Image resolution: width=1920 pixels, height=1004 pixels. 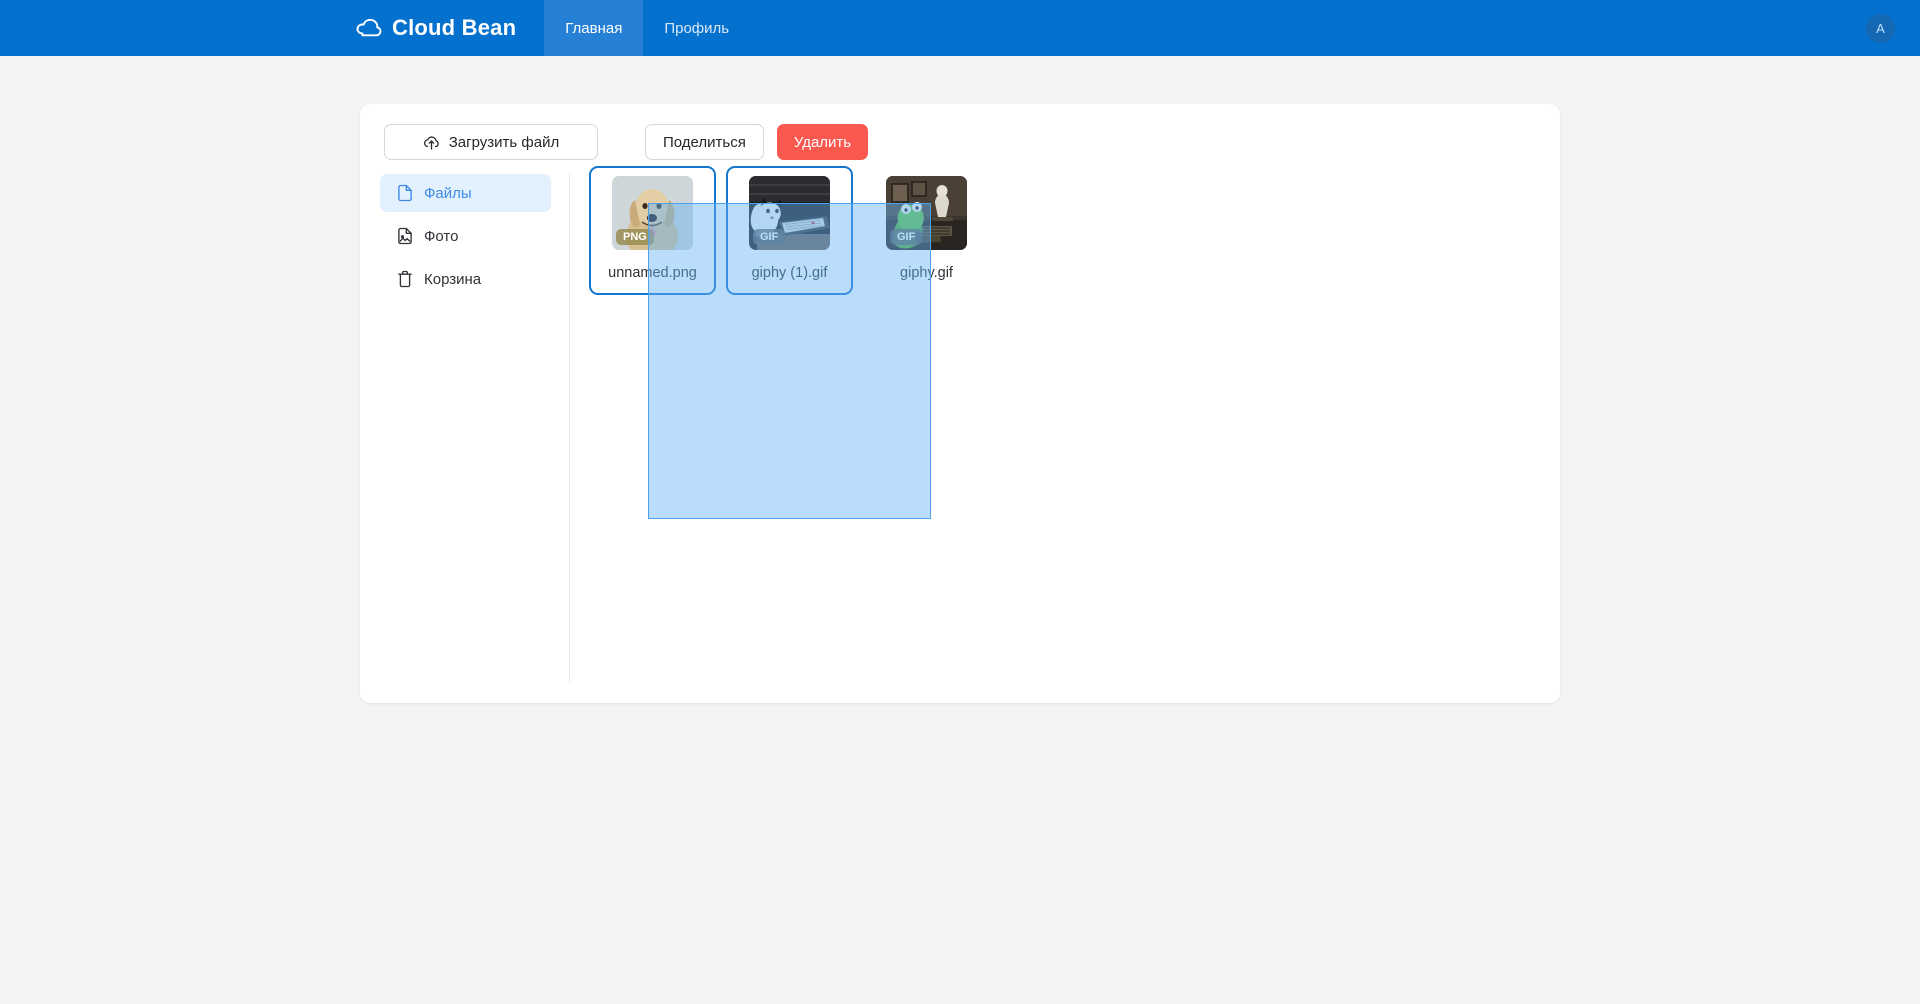 I want to click on nav-tab-profile: Профиль, so click(x=696, y=28).